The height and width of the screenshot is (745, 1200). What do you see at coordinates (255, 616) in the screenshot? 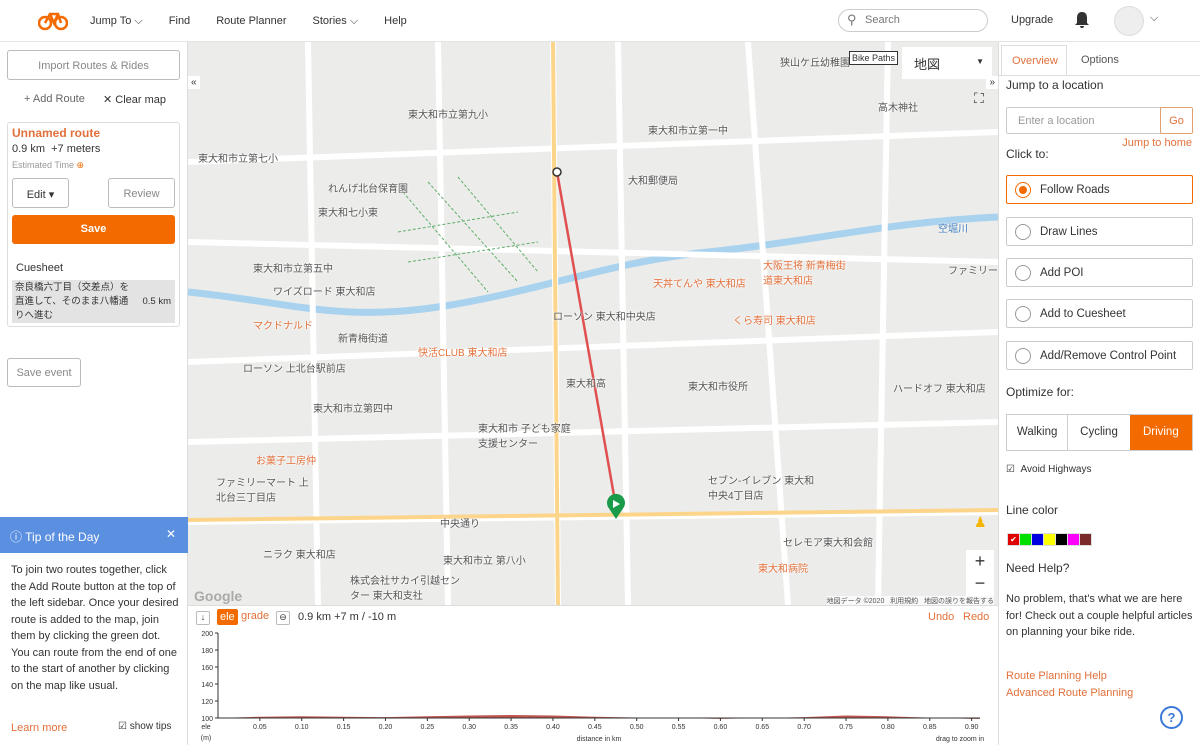
I see `grade-tab: grade` at bounding box center [255, 616].